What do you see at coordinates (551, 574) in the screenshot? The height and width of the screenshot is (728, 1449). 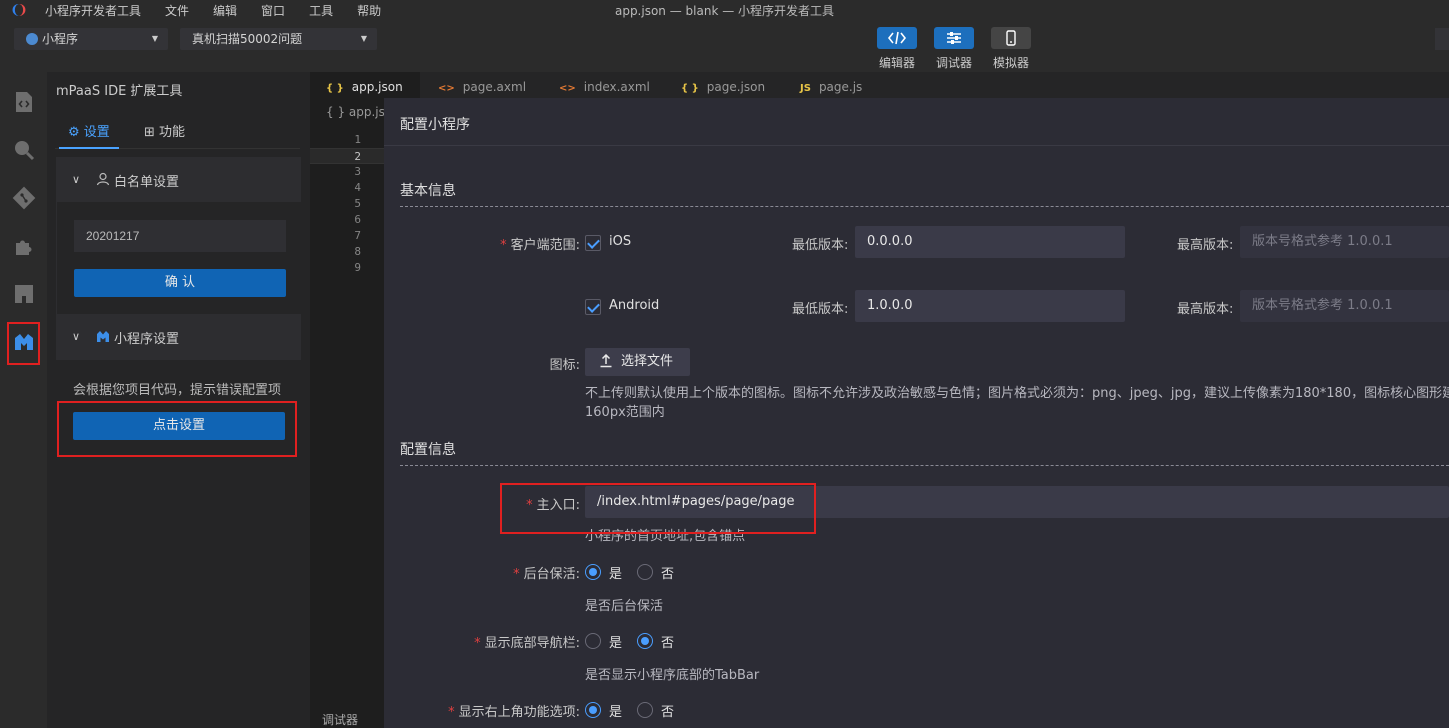 I see `keepalive-label-text: 后台保活:` at bounding box center [551, 574].